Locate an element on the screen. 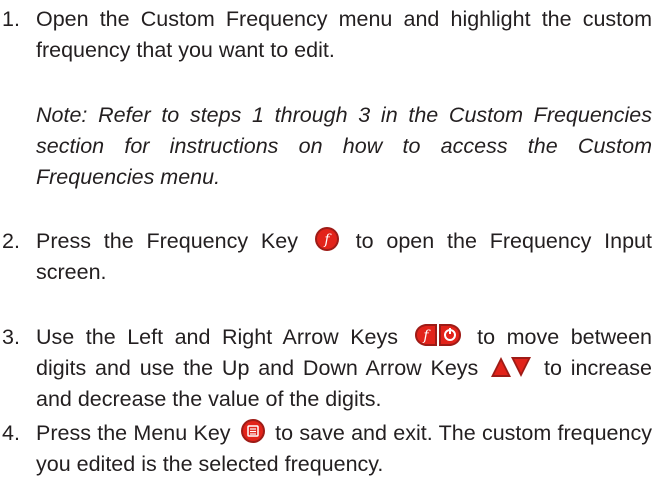 Image resolution: width=667 pixels, height=487 pixels. step-text-a: Use the Left and Right Arrow Keys is located at coordinates (217, 337).